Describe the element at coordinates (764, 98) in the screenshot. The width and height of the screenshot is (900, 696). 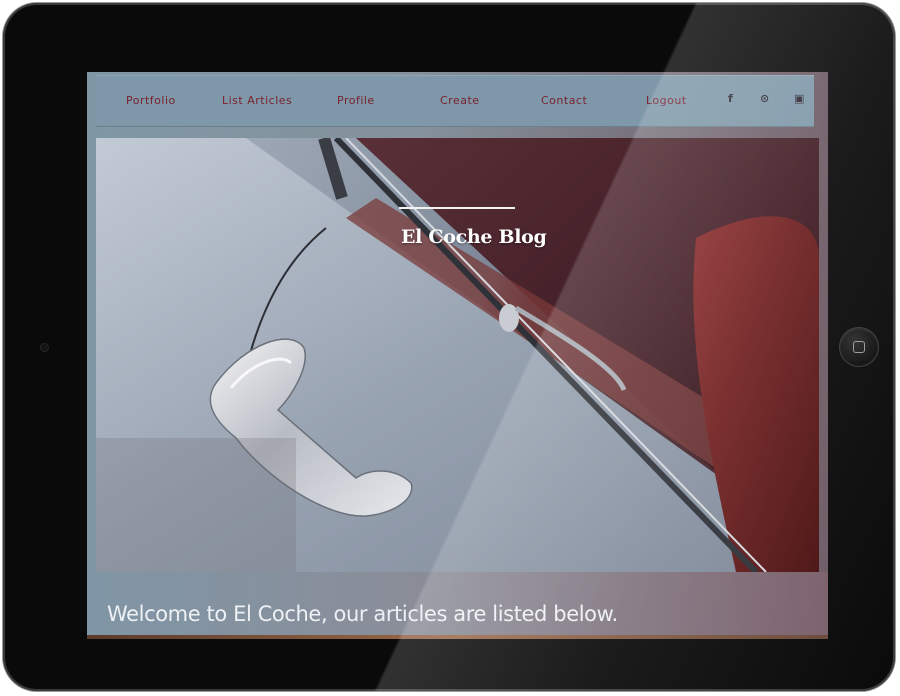
I see `github-icon: ⊙` at that location.